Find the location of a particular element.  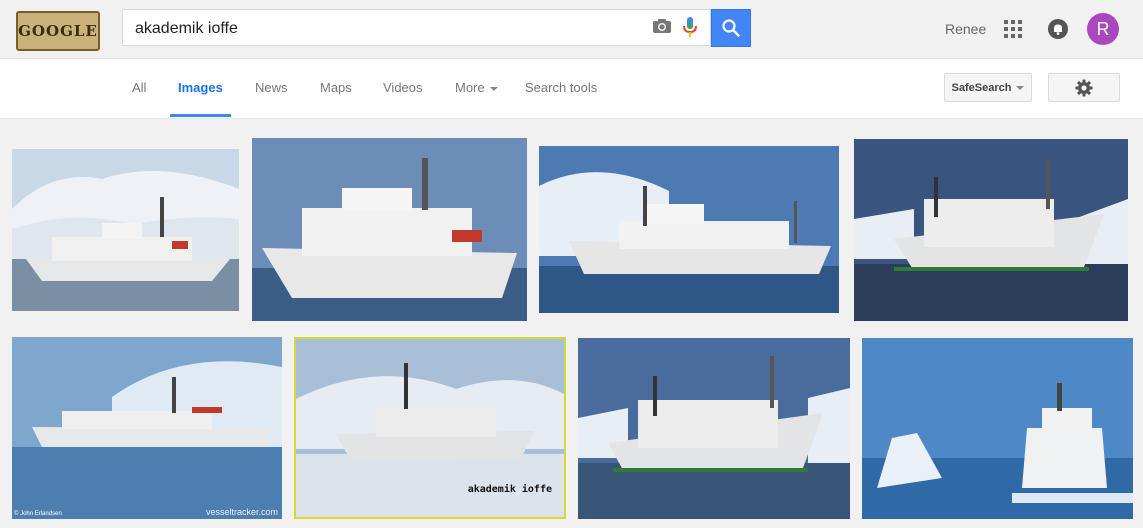

tab-search-tools: Search tools is located at coordinates (561, 87).